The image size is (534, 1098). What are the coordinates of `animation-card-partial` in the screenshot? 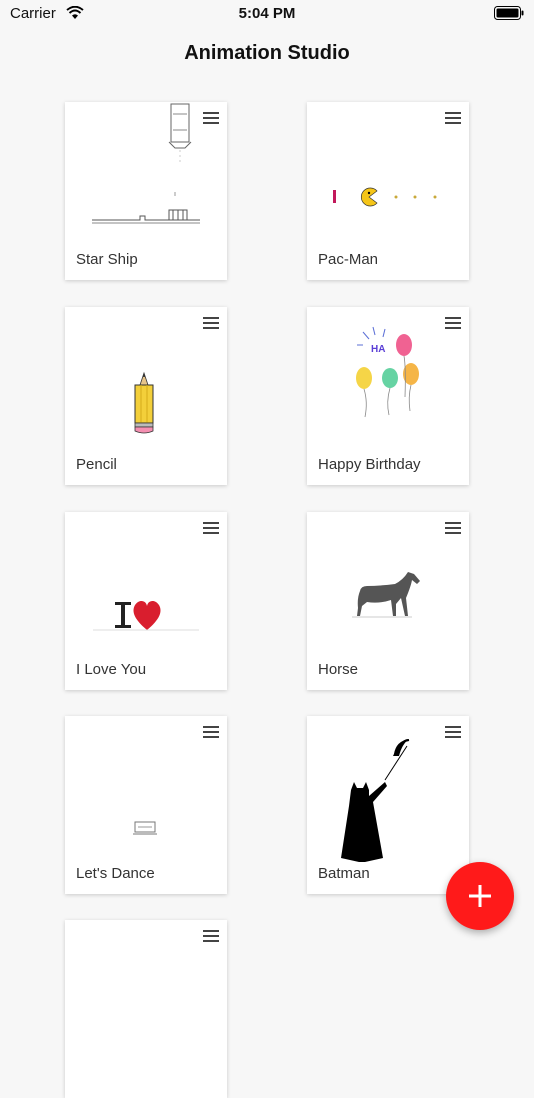 It's located at (146, 1009).